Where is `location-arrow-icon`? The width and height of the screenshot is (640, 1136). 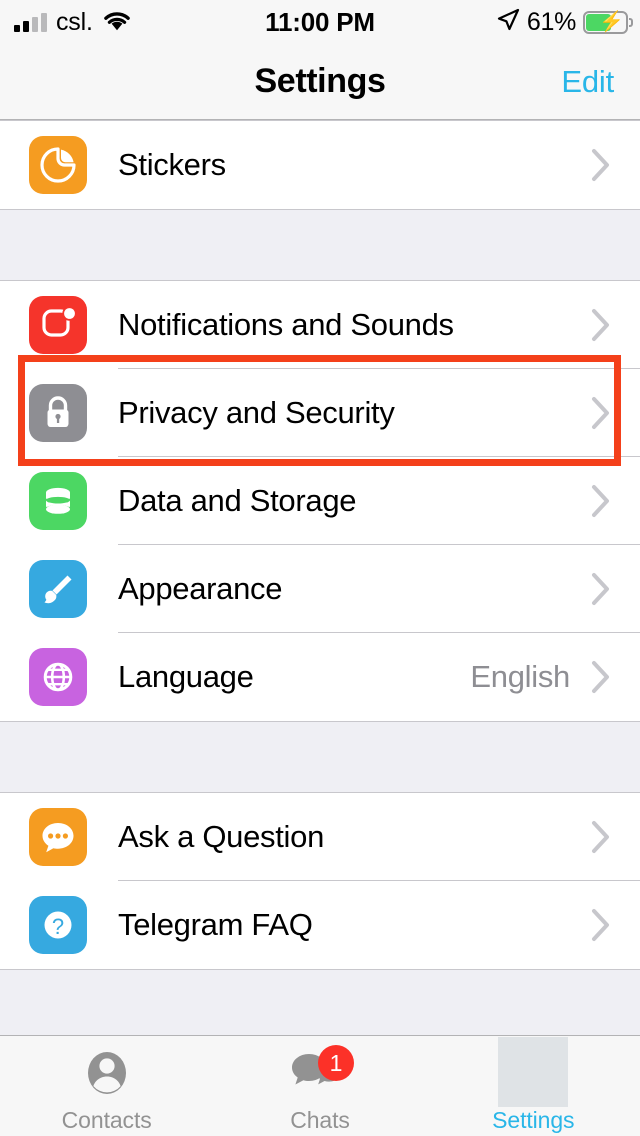 location-arrow-icon is located at coordinates (508, 22).